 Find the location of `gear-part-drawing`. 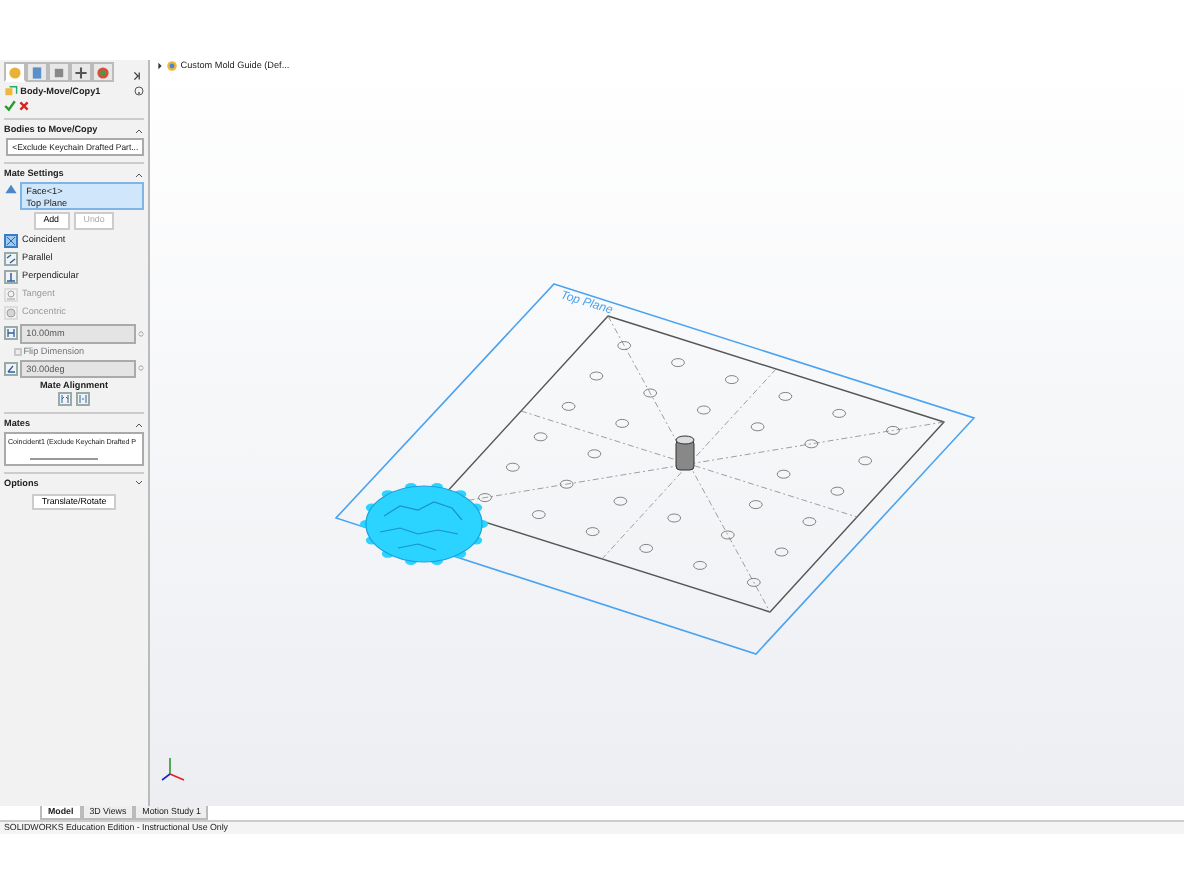

gear-part-drawing is located at coordinates (424, 524).